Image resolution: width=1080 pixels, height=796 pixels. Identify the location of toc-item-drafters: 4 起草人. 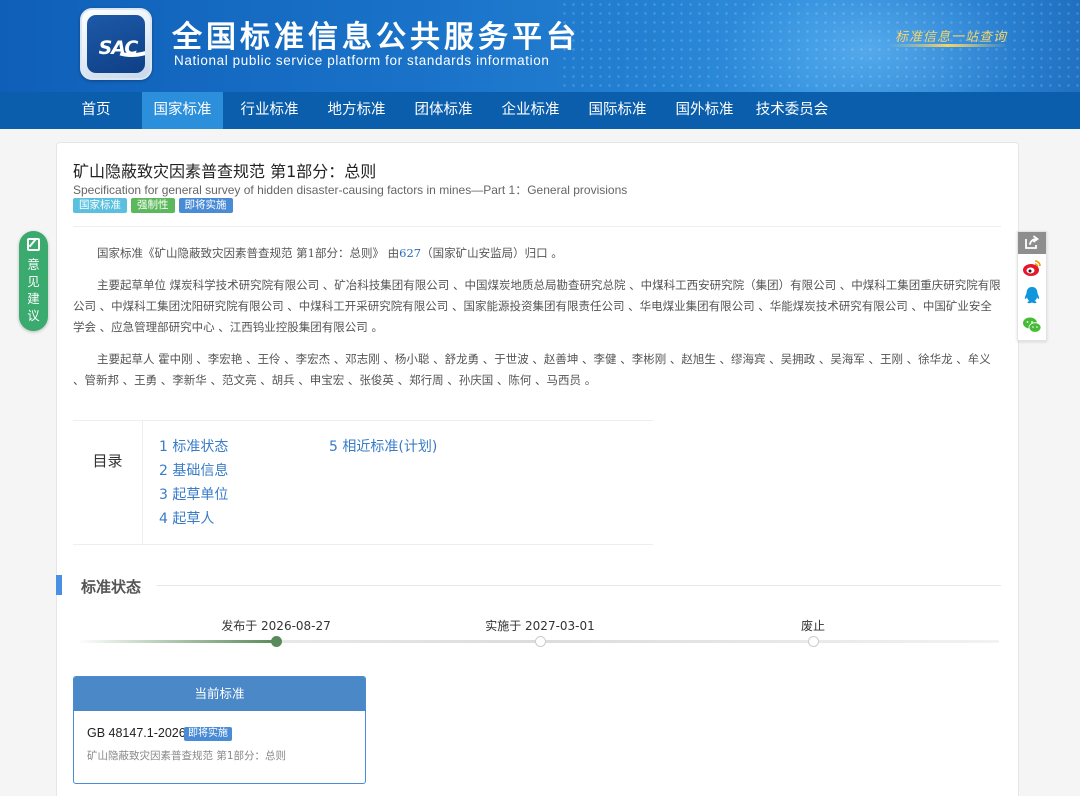
(186, 518).